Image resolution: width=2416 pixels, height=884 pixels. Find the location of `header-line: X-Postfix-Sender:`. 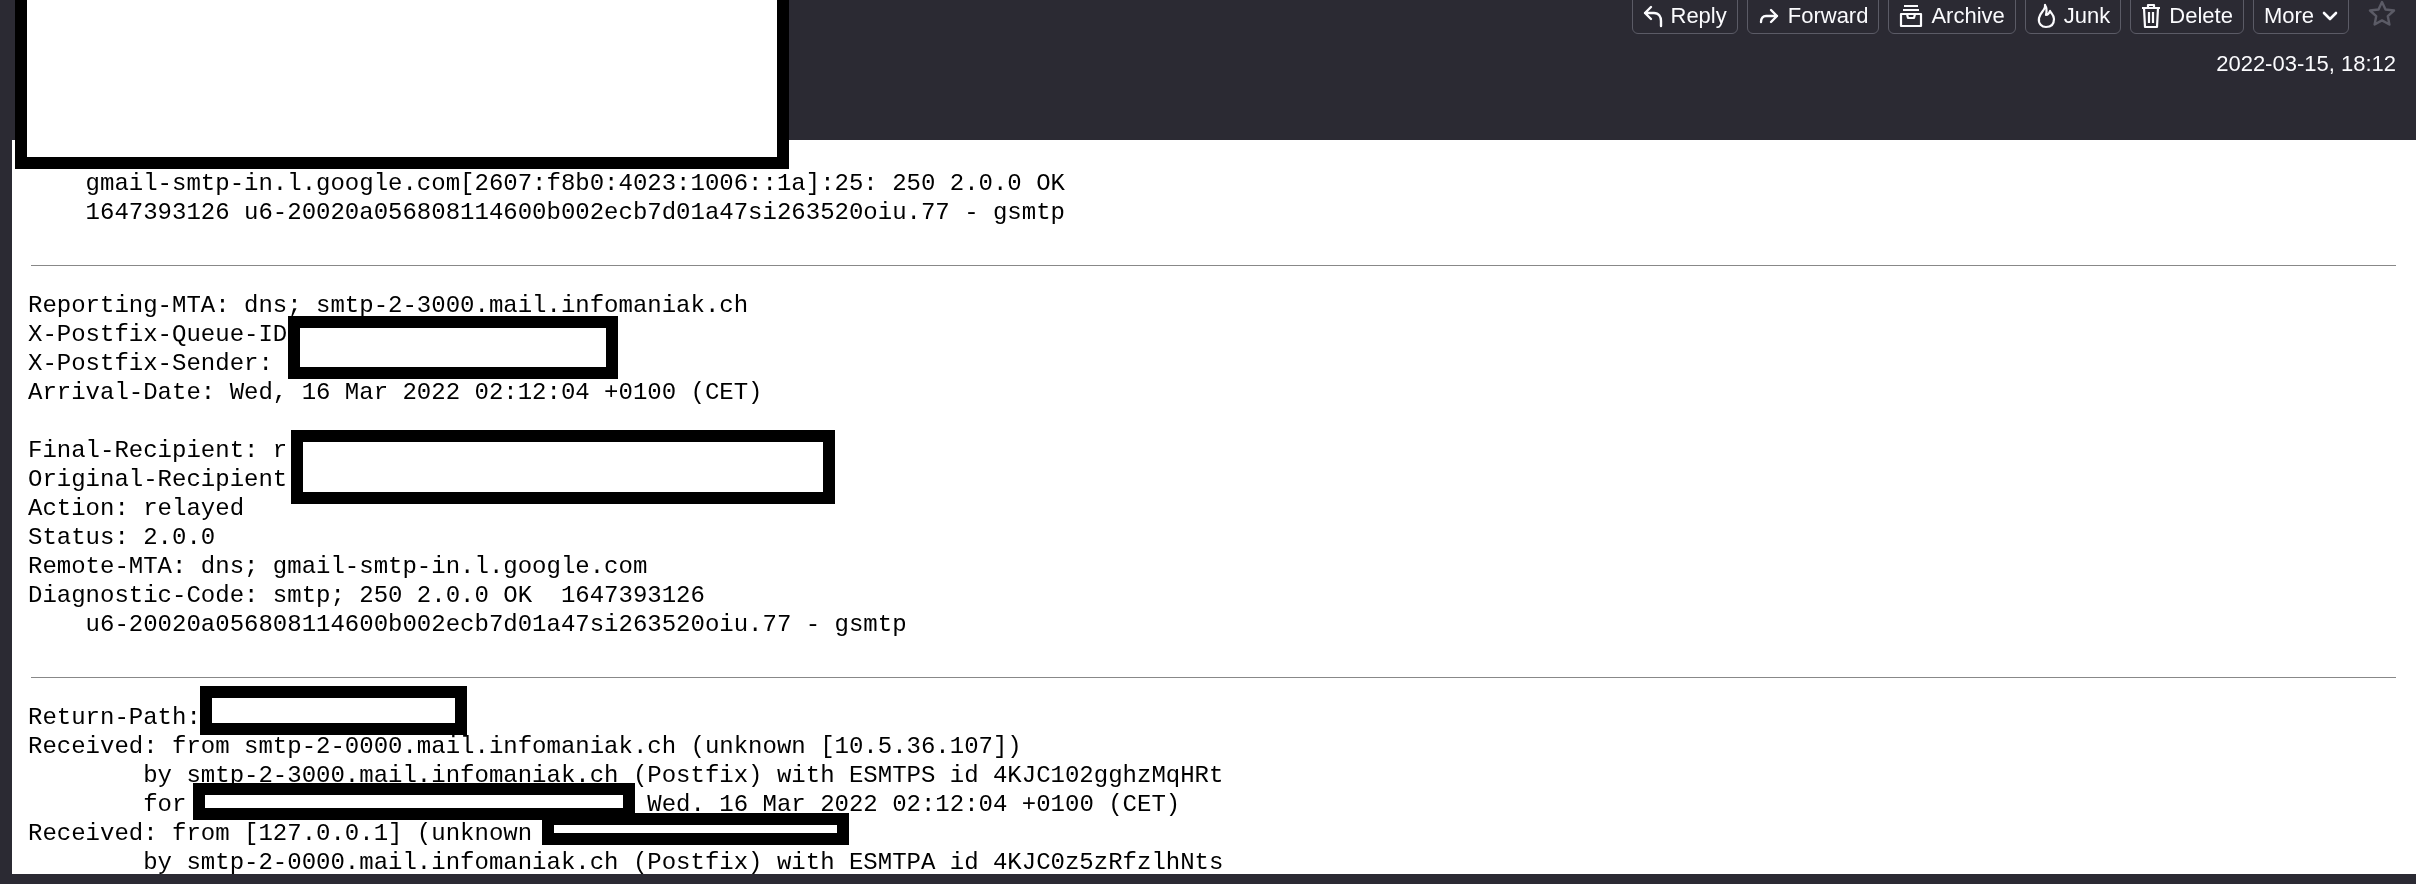

header-line: X-Postfix-Sender: is located at coordinates (150, 363).